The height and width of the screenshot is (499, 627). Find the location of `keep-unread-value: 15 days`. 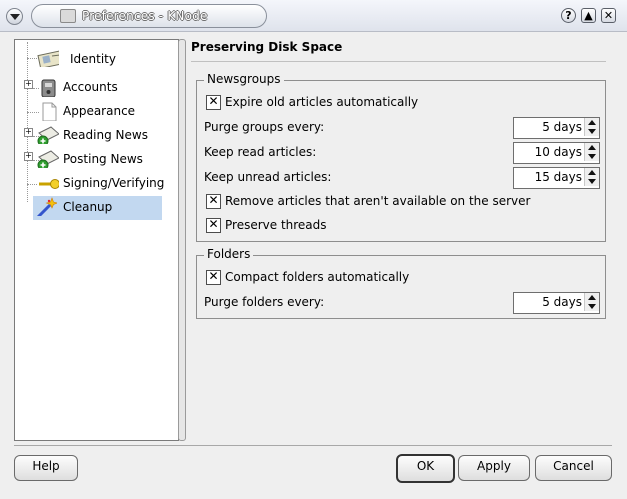

keep-unread-value: 15 days is located at coordinates (558, 177).